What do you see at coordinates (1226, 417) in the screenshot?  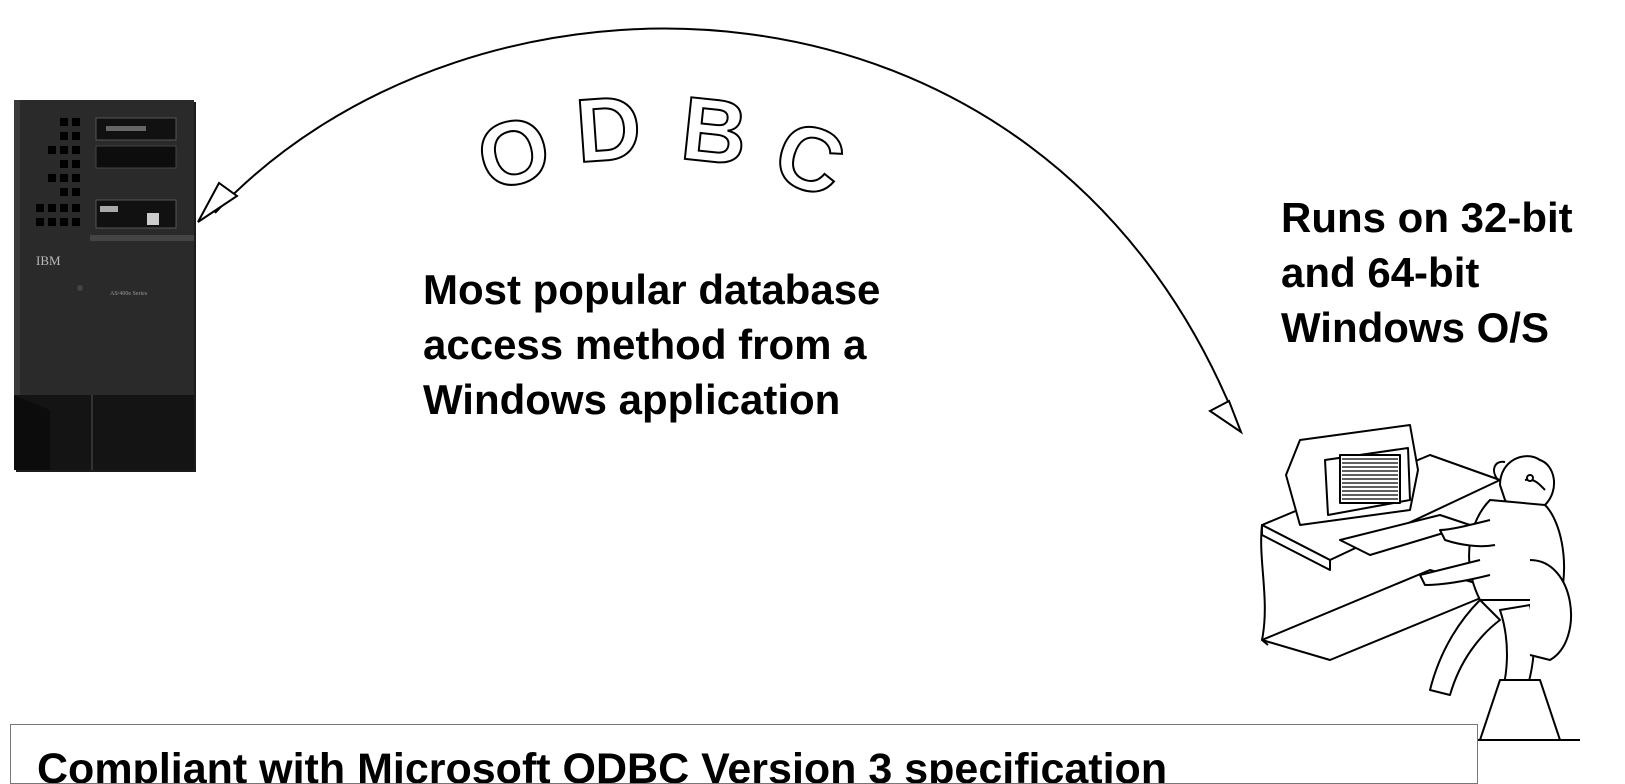 I see `arrowhead-right` at bounding box center [1226, 417].